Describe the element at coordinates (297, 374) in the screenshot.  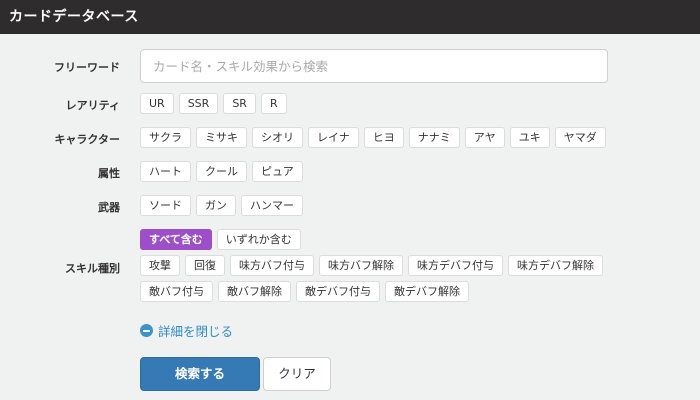
I see `clear-button: クリア` at that location.